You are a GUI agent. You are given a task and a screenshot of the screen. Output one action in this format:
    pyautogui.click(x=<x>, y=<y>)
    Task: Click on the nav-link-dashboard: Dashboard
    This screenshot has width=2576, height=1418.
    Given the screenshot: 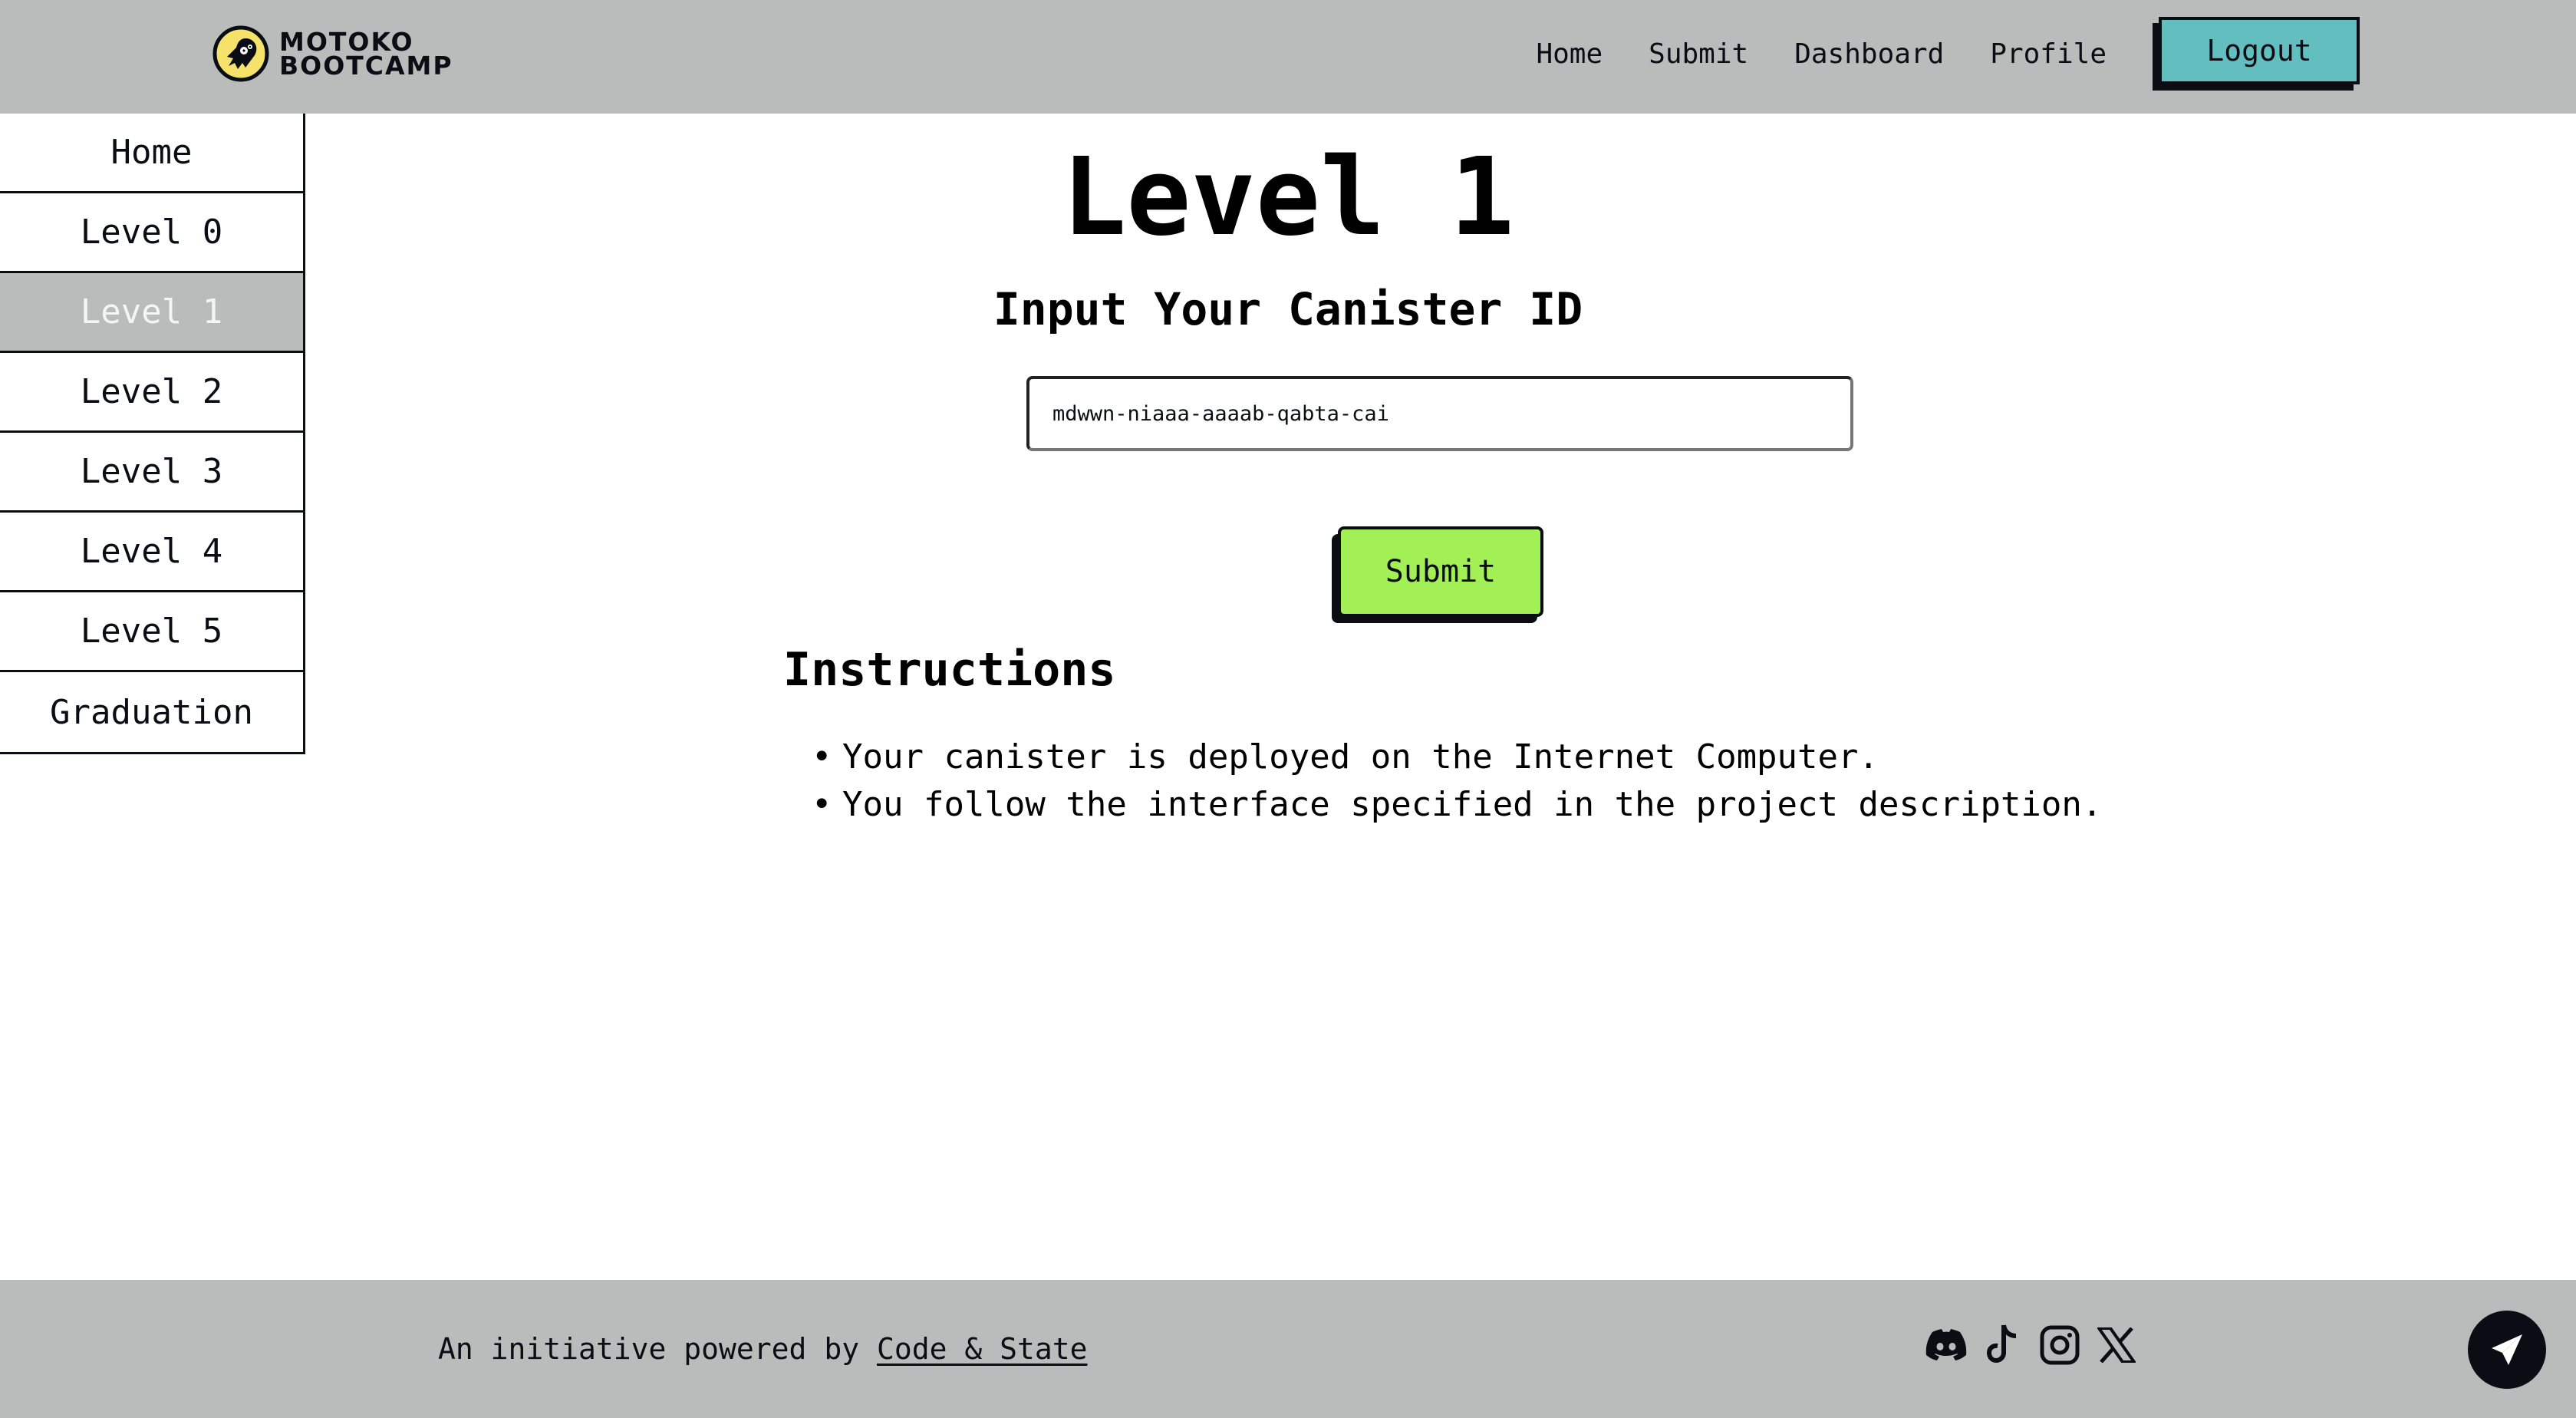 What is the action you would take?
    pyautogui.click(x=1869, y=54)
    